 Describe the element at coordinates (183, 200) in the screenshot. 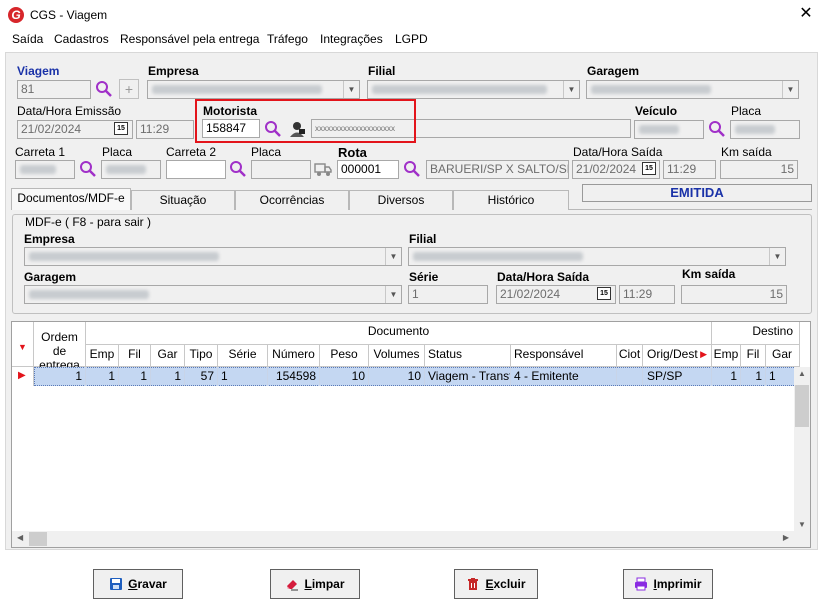

I see `tab-situacao: Situação` at that location.